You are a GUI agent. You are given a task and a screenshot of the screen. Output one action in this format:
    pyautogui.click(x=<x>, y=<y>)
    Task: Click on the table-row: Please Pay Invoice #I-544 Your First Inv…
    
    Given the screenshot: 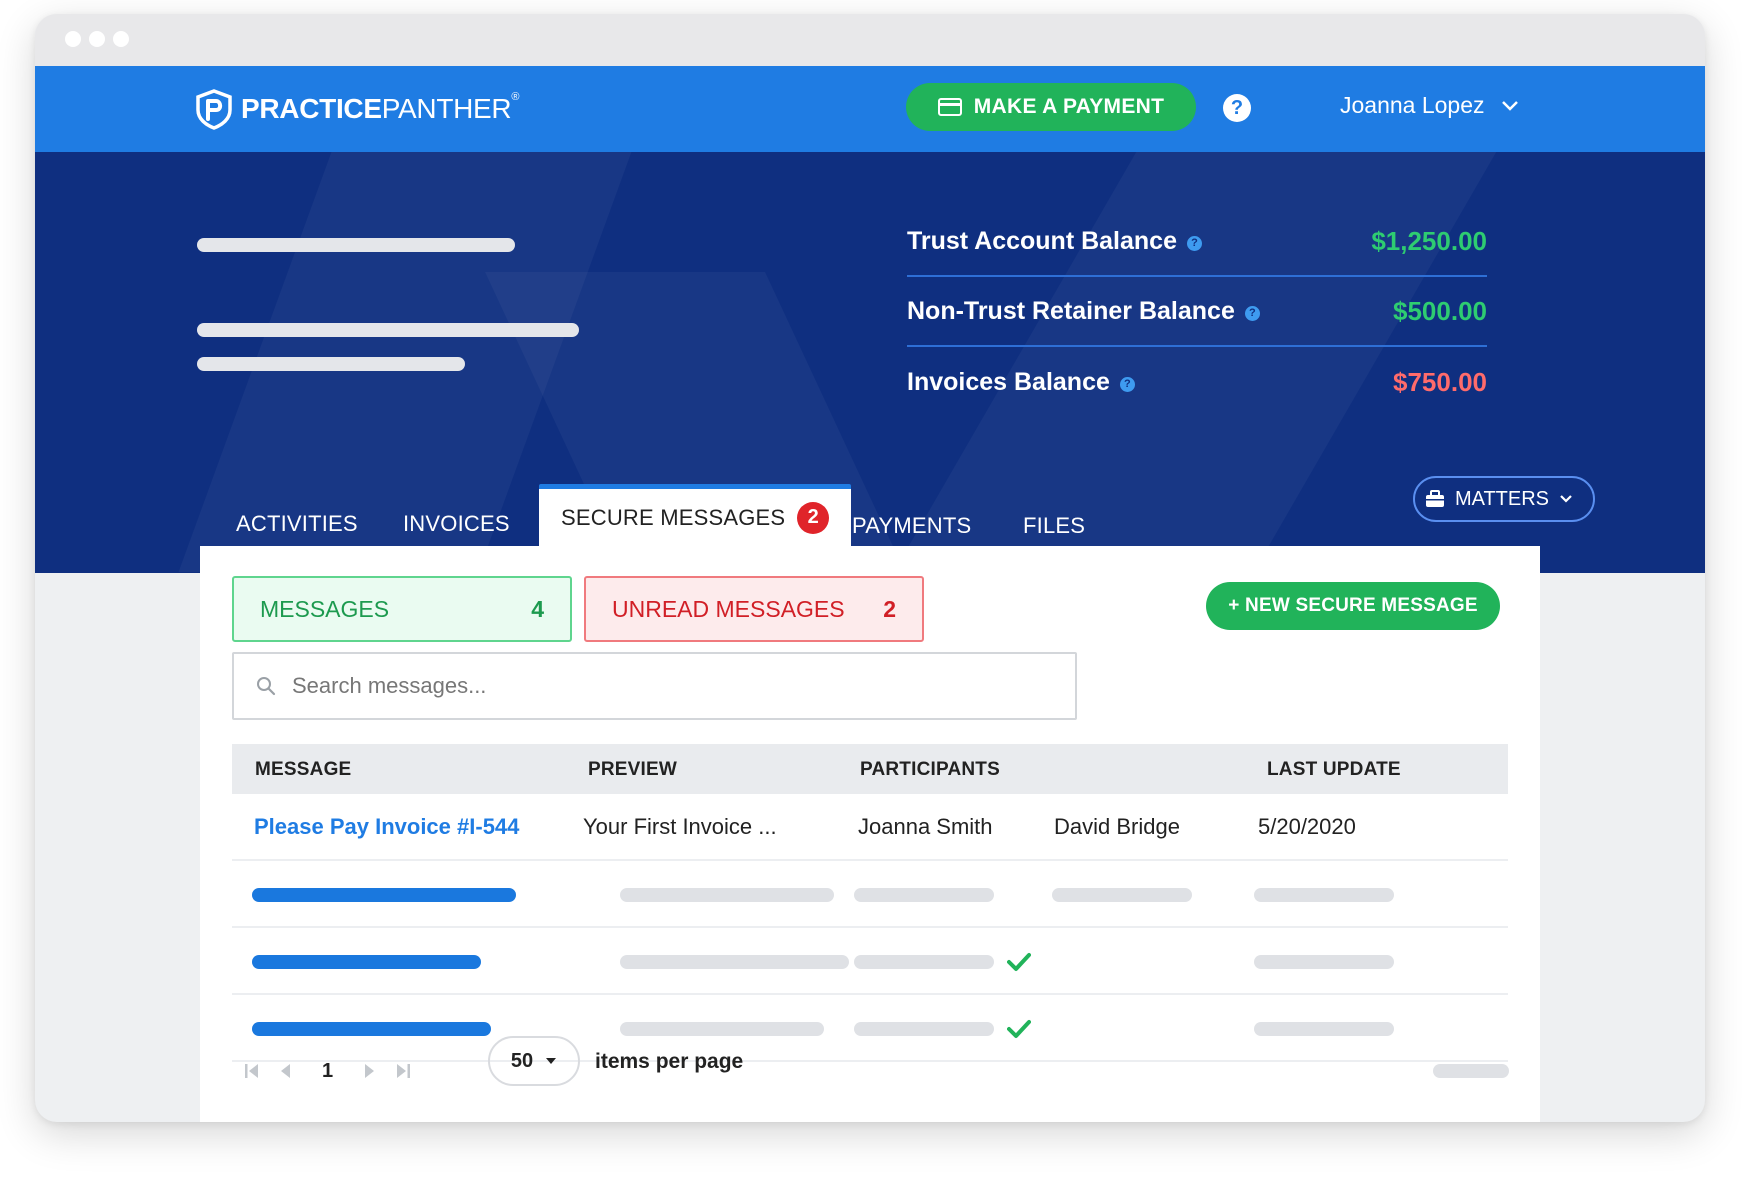 What is the action you would take?
    pyautogui.click(x=870, y=827)
    